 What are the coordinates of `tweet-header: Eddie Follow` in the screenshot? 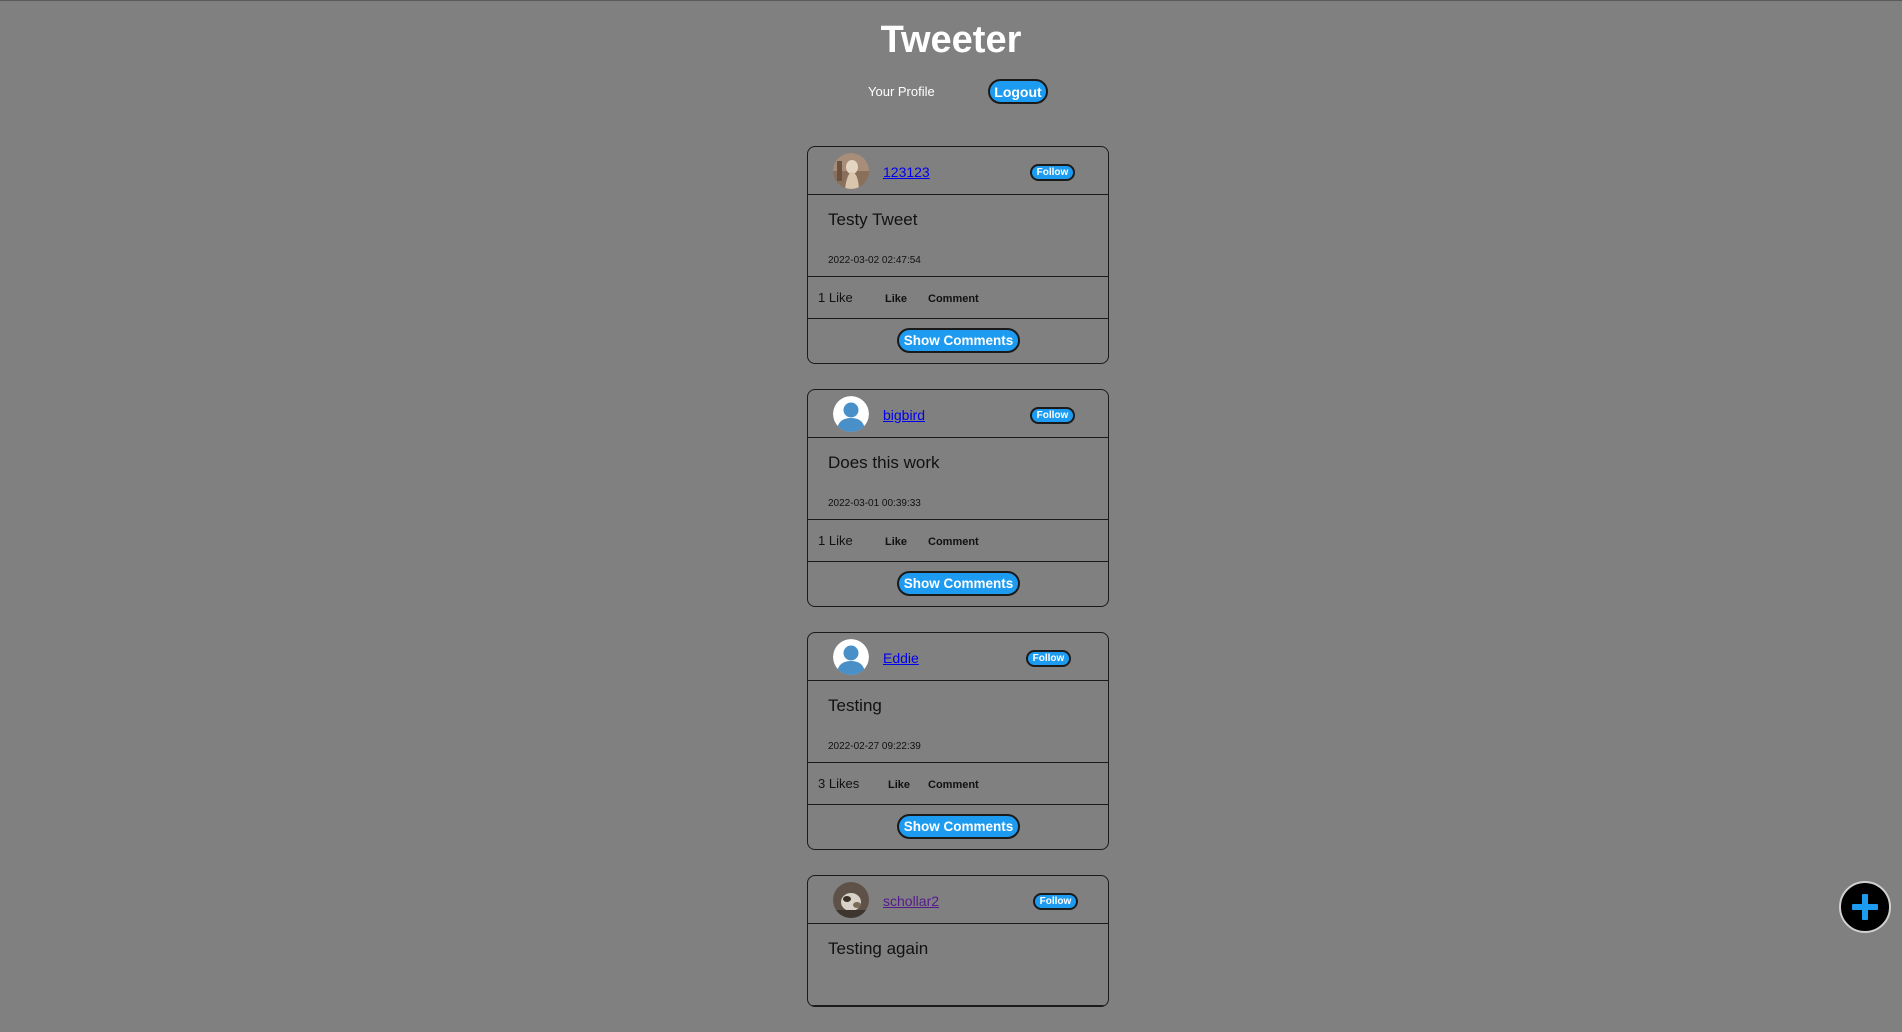 It's located at (958, 657).